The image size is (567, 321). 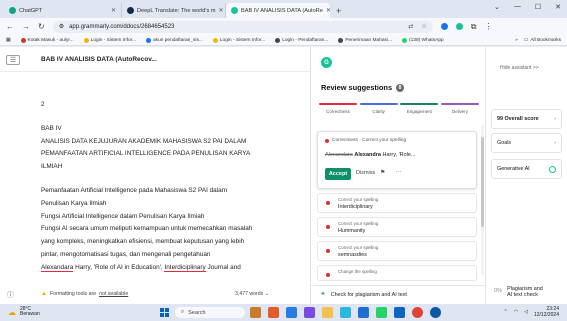 I want to click on category-tabs: Correctness Clarity Engagement Delivery, so click(x=399, y=108).